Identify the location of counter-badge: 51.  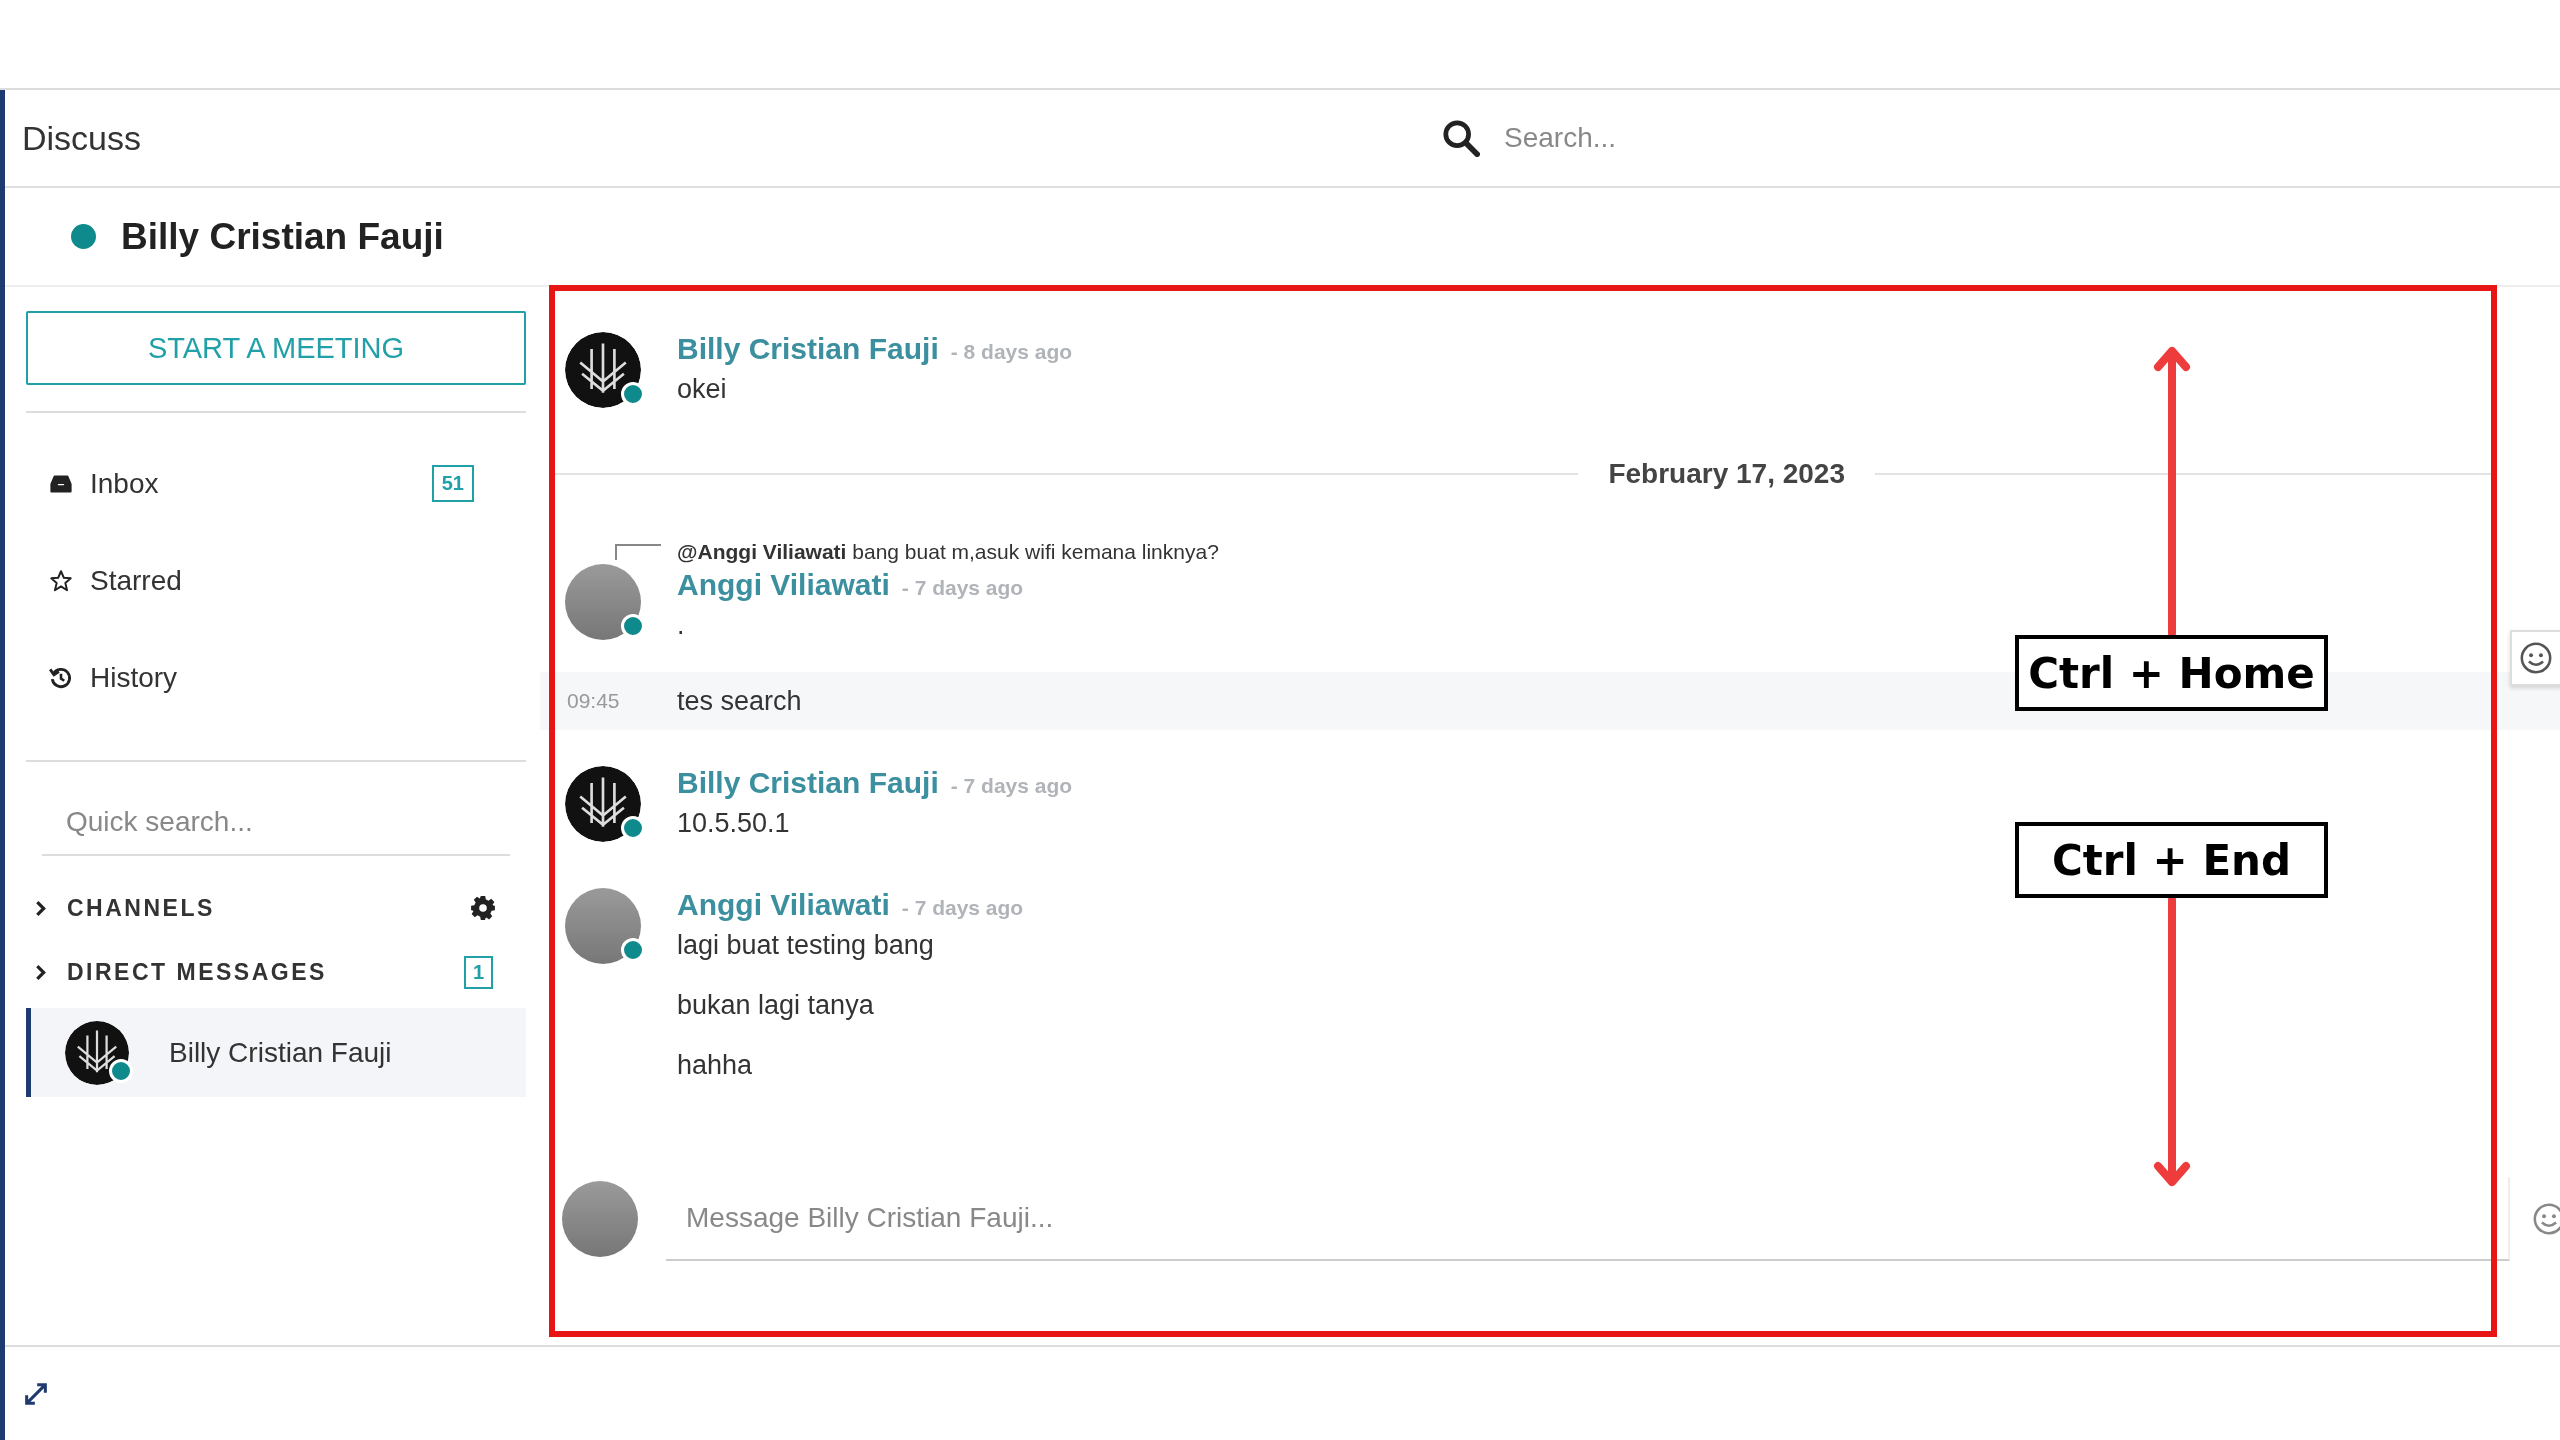
(452, 483).